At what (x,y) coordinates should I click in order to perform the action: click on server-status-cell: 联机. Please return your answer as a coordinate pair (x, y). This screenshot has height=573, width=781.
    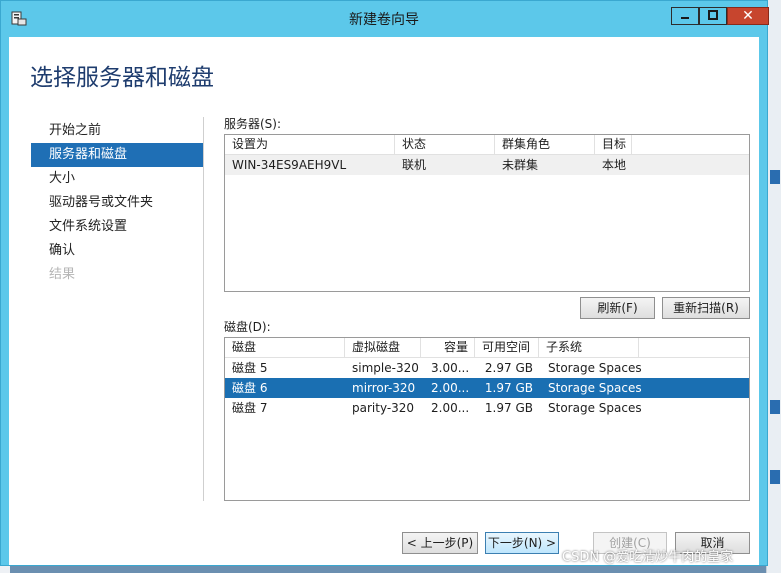
    Looking at the image, I should click on (414, 165).